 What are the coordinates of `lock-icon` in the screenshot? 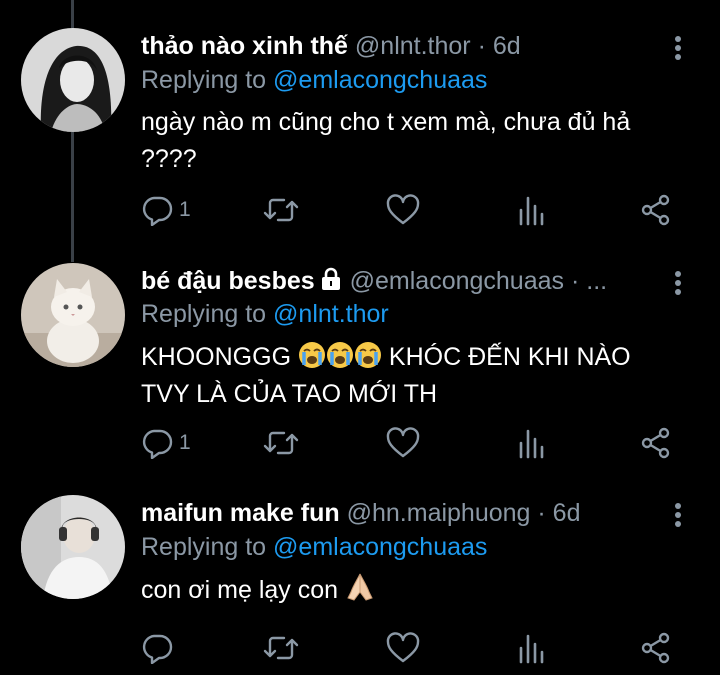 It's located at (330, 278).